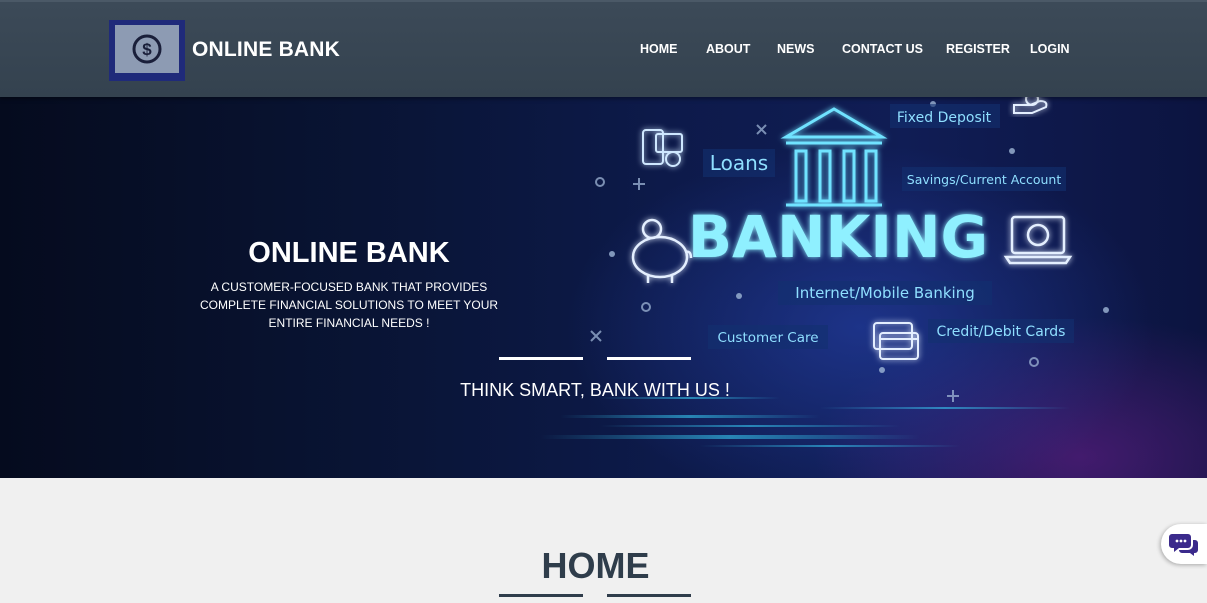 The width and height of the screenshot is (1207, 603). What do you see at coordinates (649, 358) in the screenshot?
I see `hero-divider-right` at bounding box center [649, 358].